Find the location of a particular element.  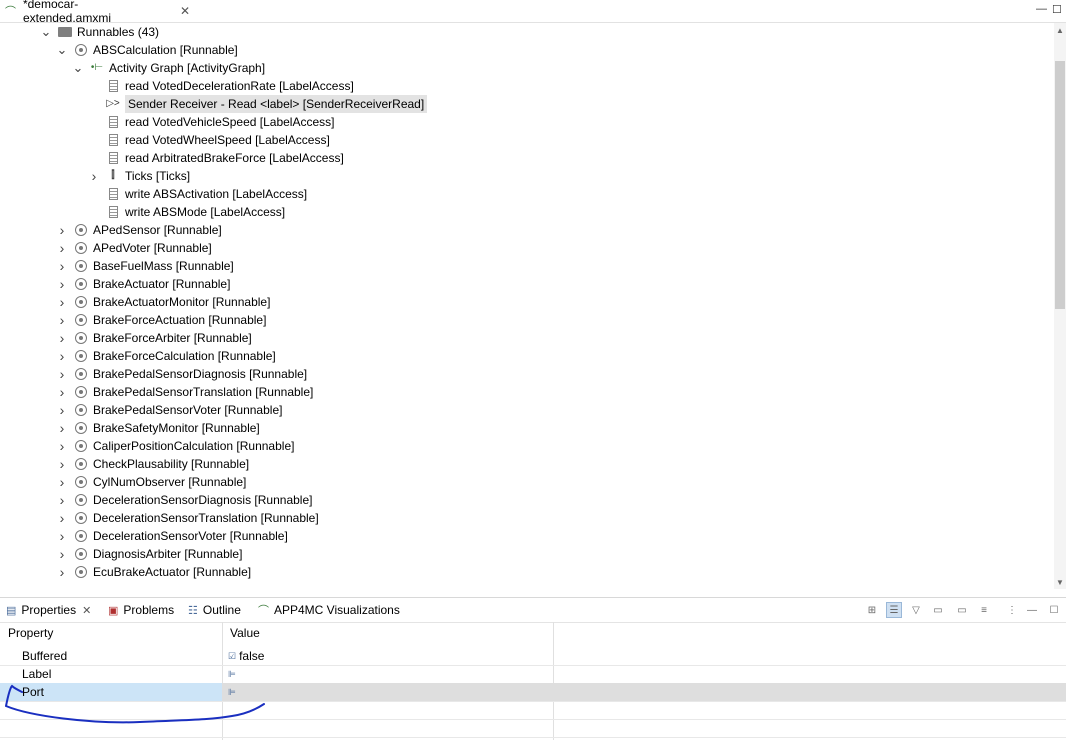

tree-item: › BrakePedalSensorDiagnosis [Runnable] is located at coordinates (181, 374).